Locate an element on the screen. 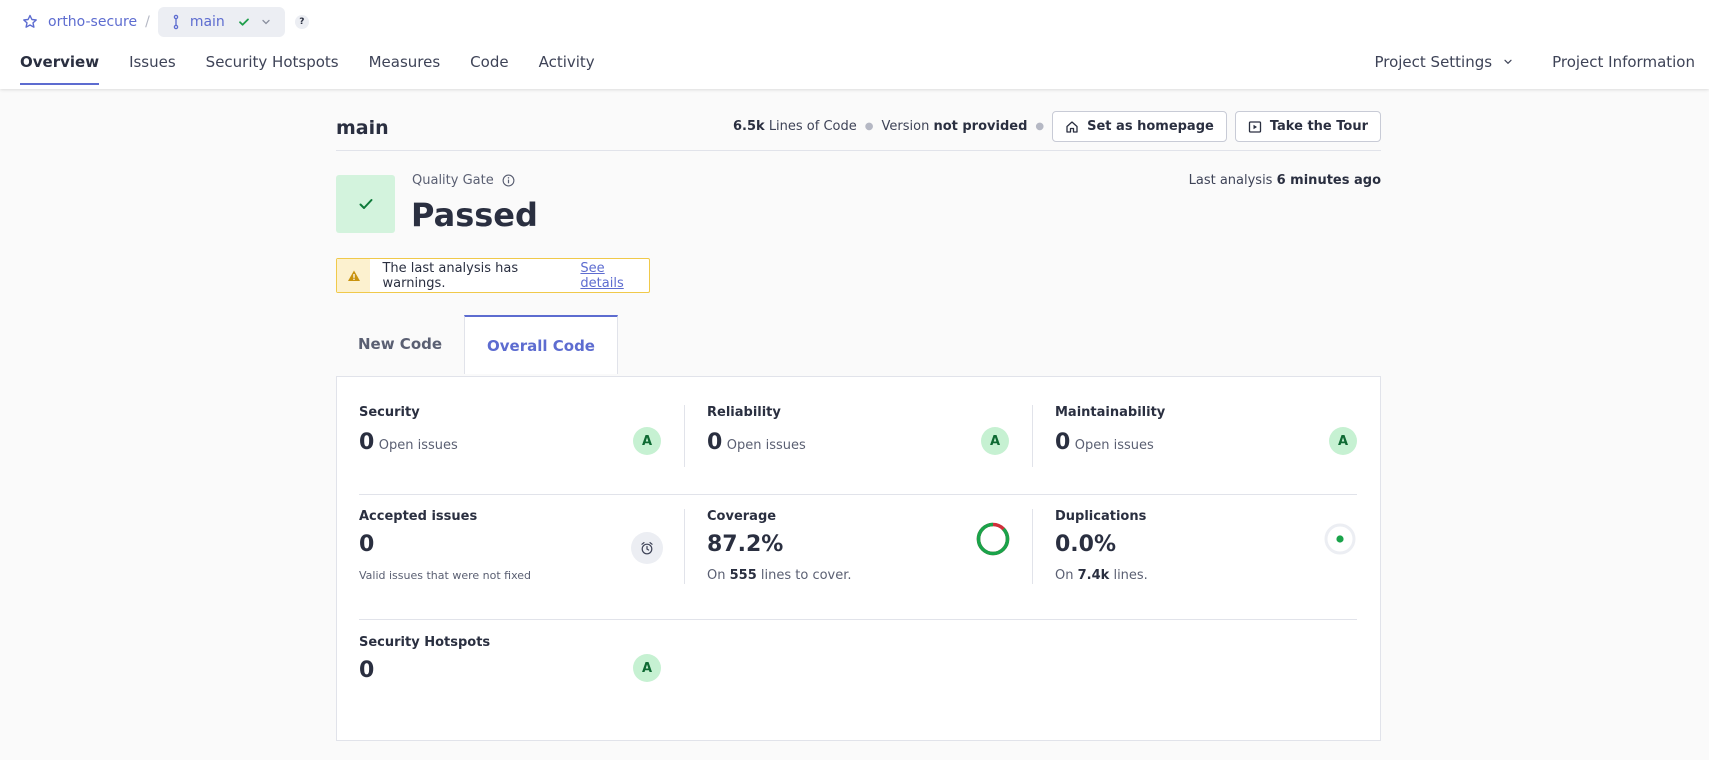 This screenshot has width=1709, height=760. security-label: Open issues is located at coordinates (418, 445).